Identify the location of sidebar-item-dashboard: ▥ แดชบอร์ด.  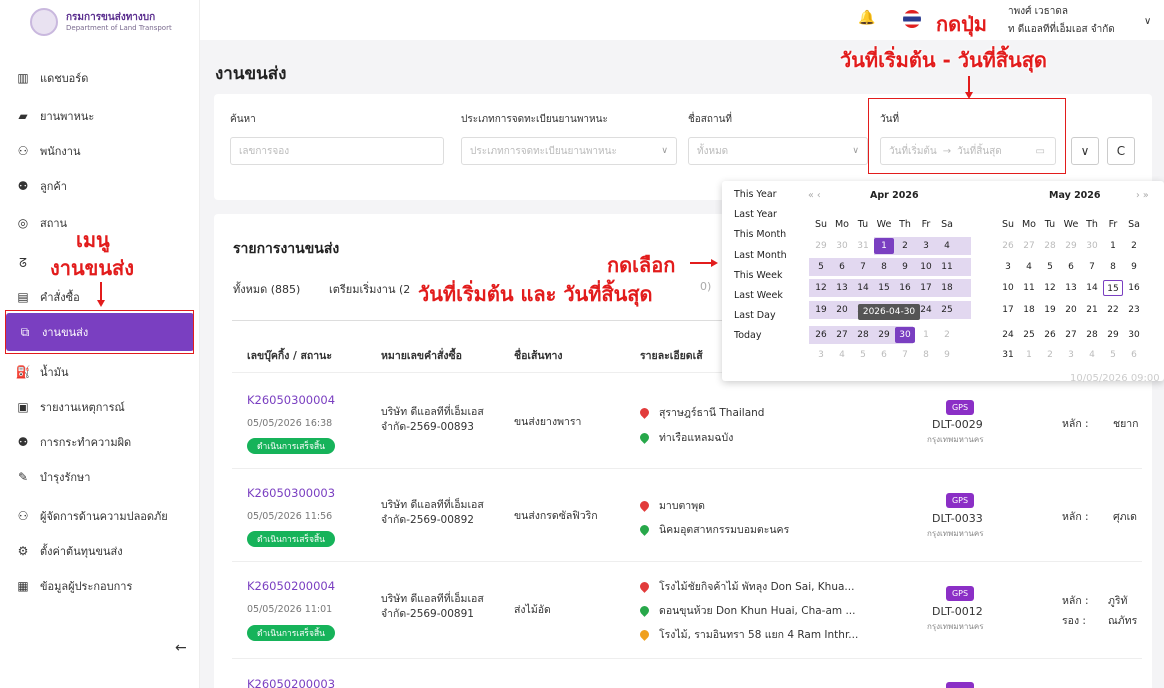
(106, 78).